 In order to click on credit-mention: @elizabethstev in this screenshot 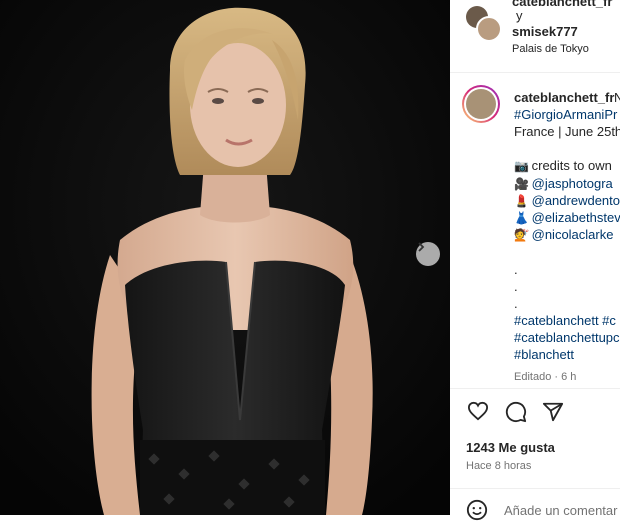, I will do `click(576, 217)`.